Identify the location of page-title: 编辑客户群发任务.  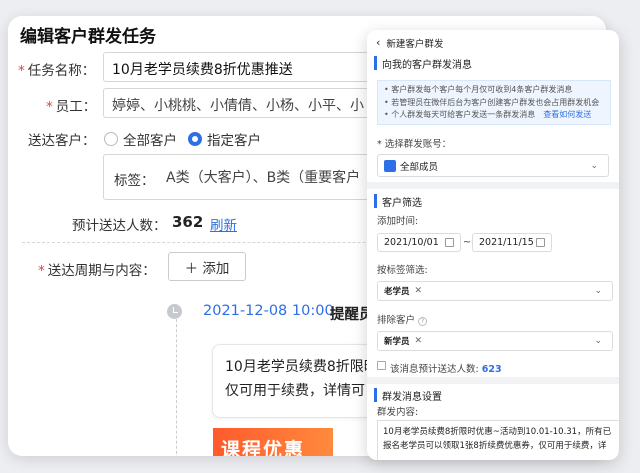
(88, 37).